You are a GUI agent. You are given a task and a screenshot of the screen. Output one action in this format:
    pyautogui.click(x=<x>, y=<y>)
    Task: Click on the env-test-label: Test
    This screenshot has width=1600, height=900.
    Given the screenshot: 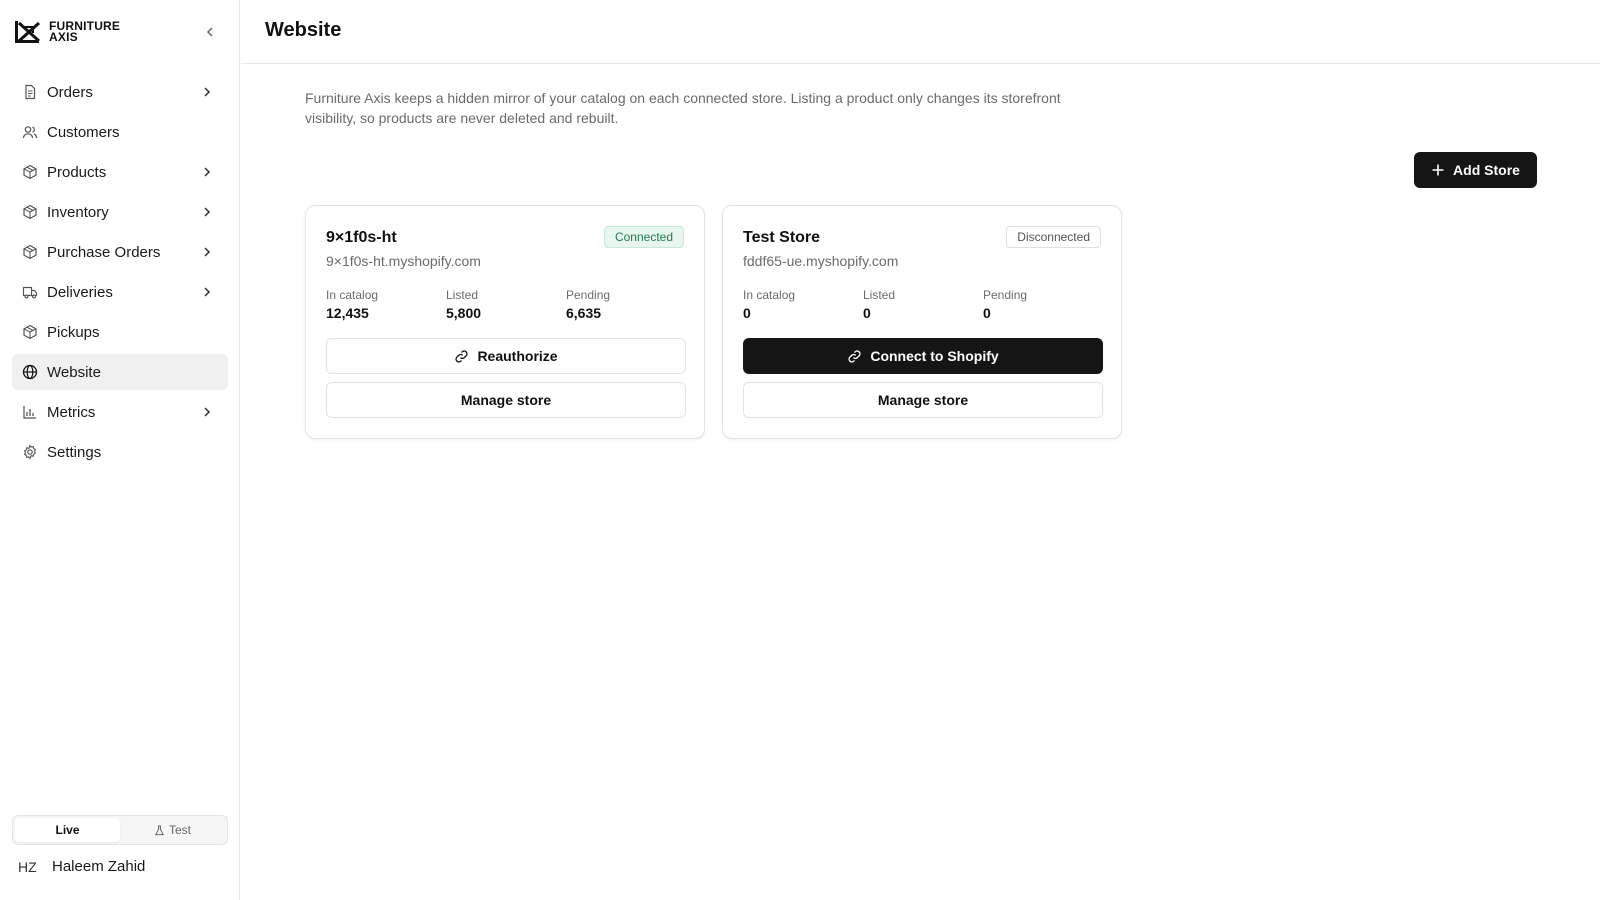 What is the action you would take?
    pyautogui.click(x=179, y=830)
    